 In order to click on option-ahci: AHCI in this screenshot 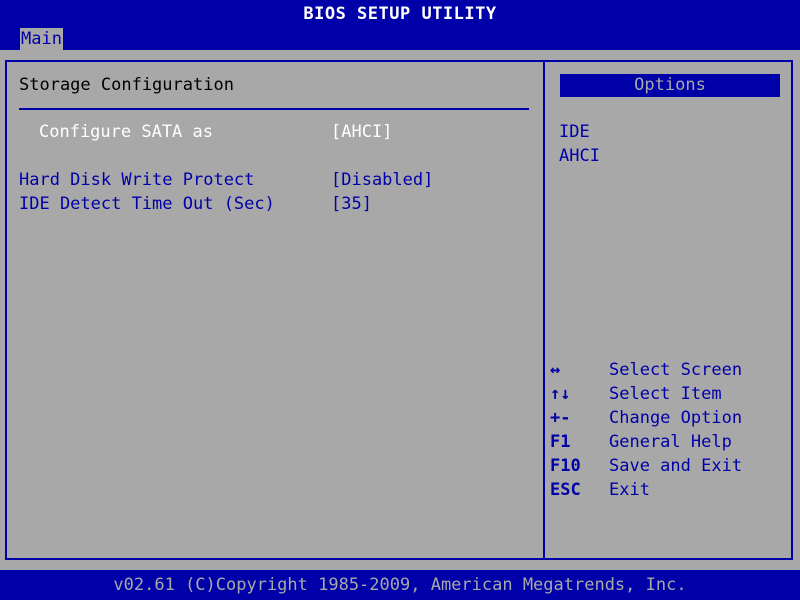, I will do `click(579, 156)`.